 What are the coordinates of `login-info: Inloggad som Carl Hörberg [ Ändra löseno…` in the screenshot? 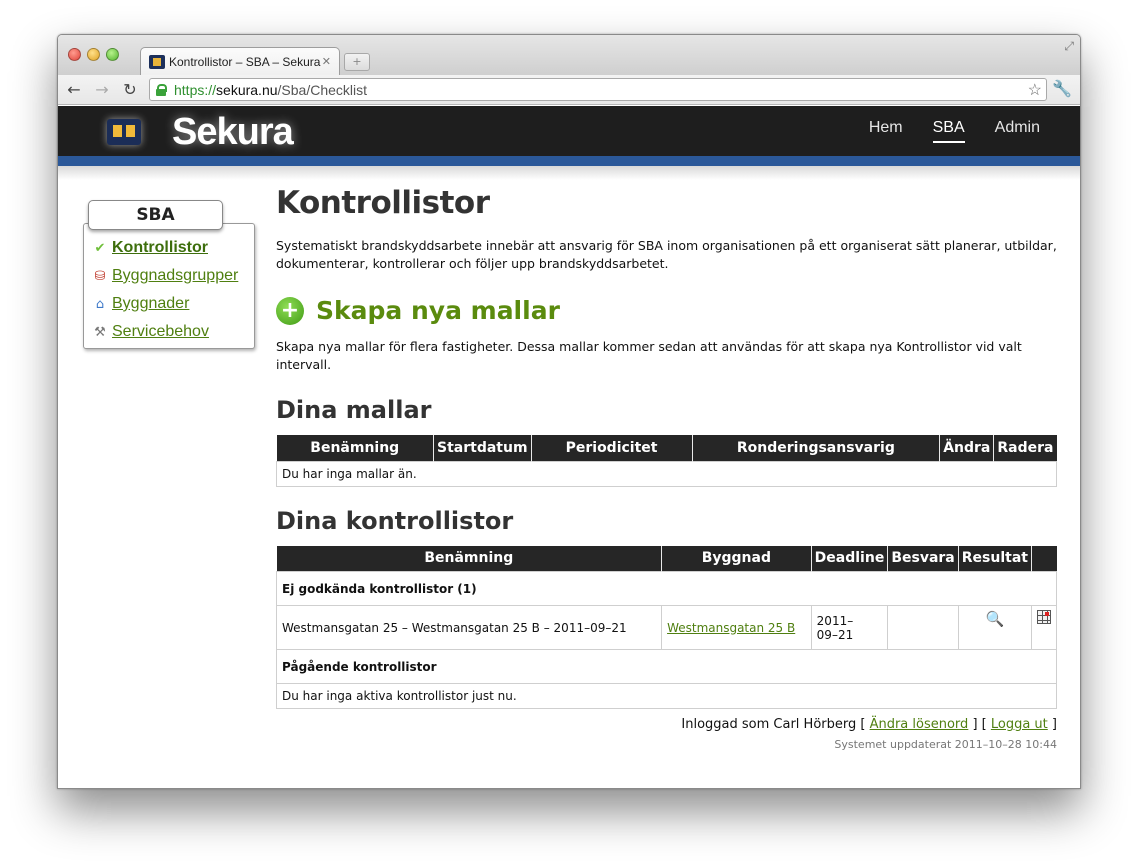 It's located at (666, 724).